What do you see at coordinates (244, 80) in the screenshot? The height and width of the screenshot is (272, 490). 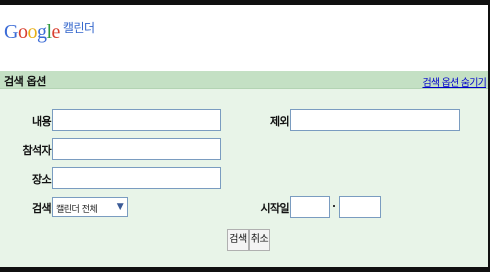 I see `search-options-header: 검색 옵션 검색 옵션 숨기기` at bounding box center [244, 80].